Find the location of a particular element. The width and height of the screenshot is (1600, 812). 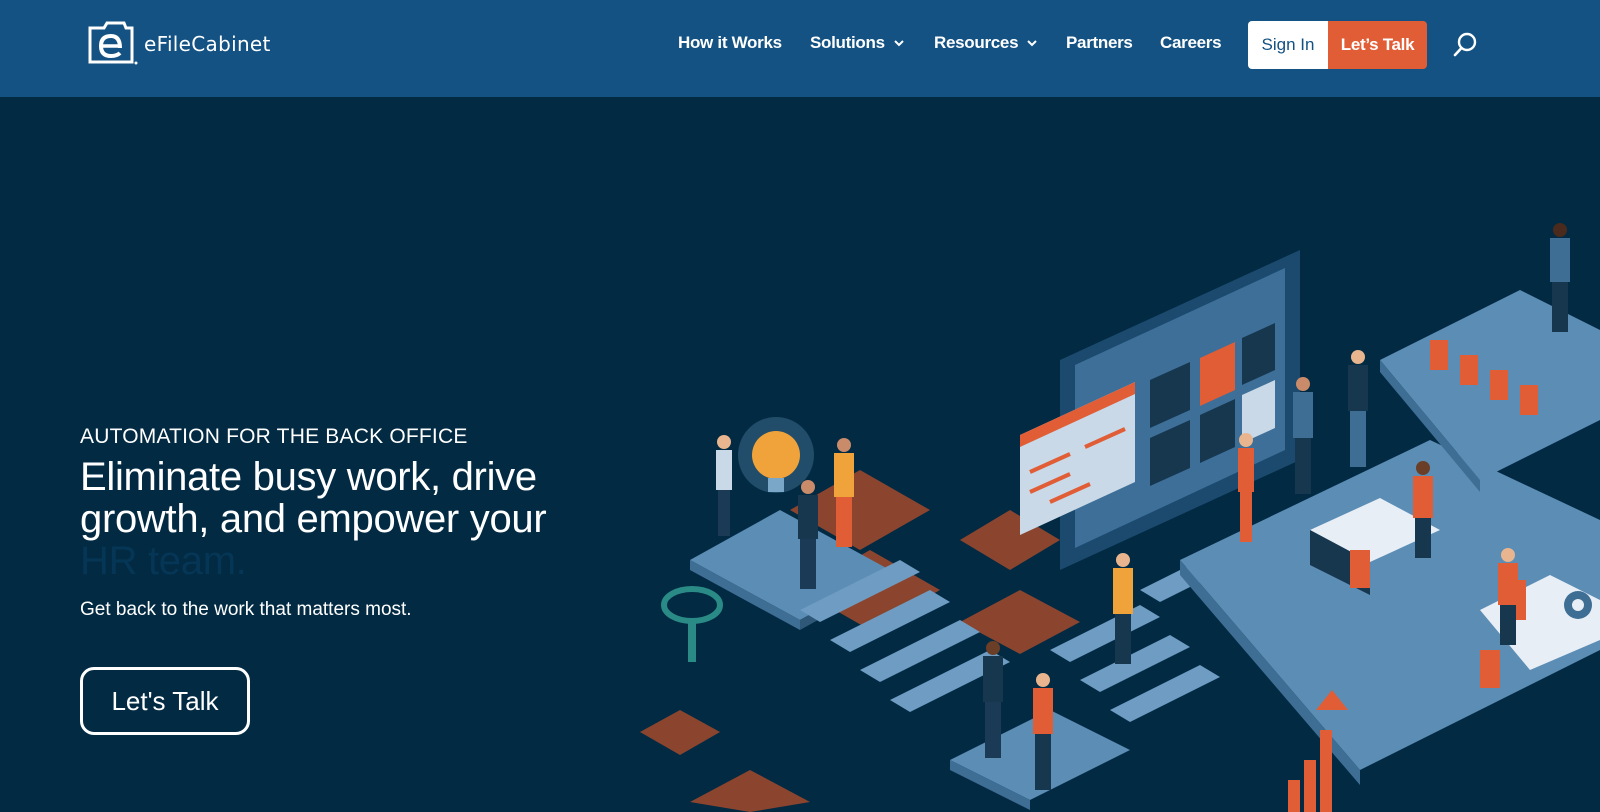

search-icon is located at coordinates (1466, 45).